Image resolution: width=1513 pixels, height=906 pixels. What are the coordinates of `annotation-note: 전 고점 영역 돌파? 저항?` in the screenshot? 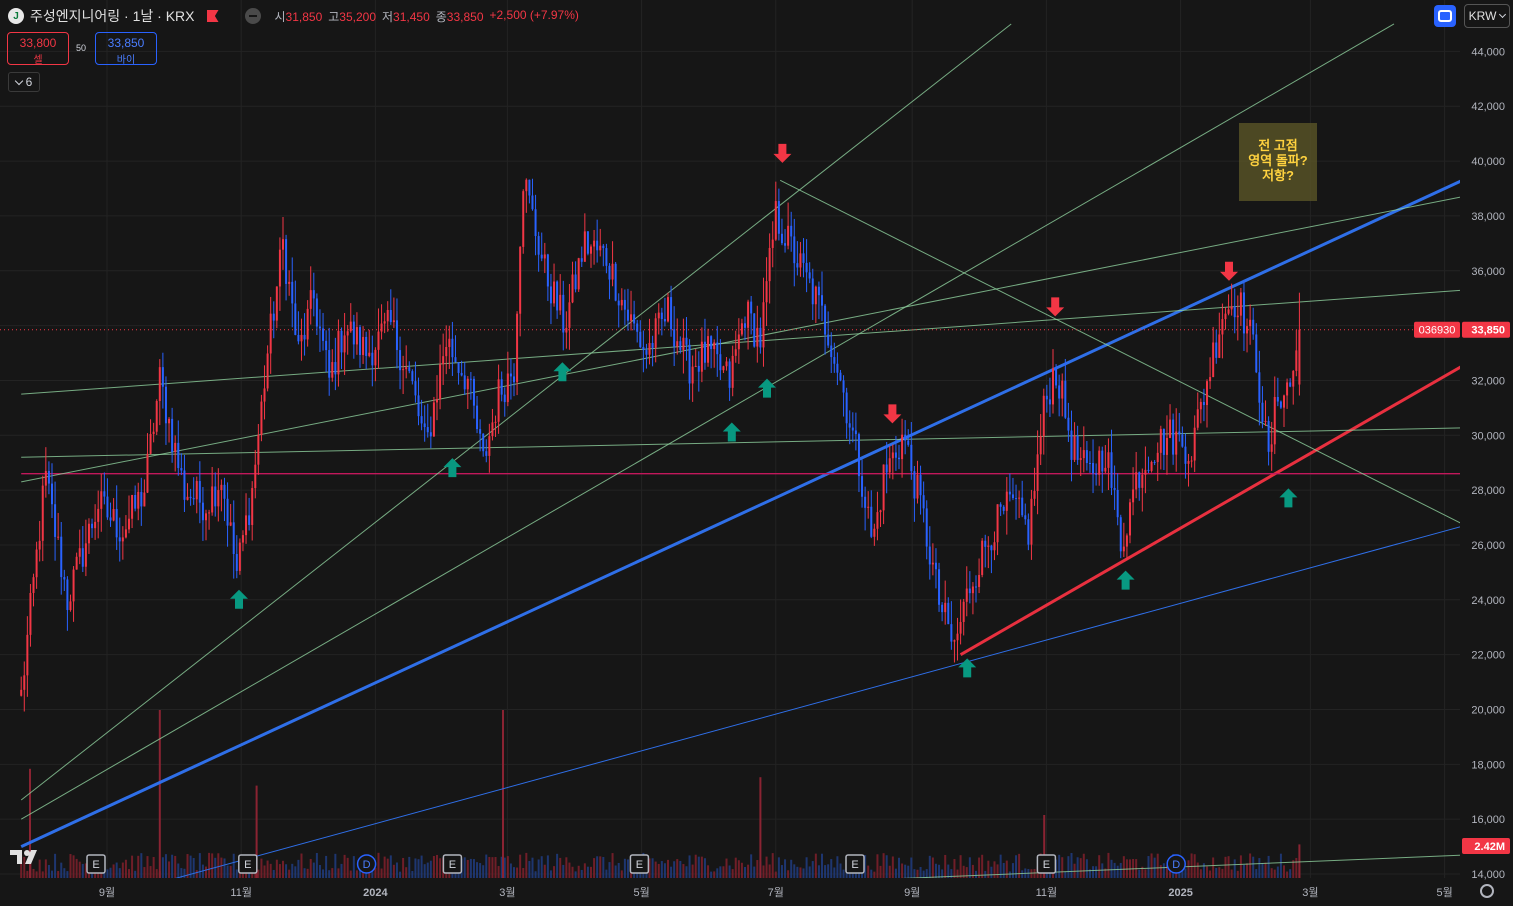 It's located at (1278, 162).